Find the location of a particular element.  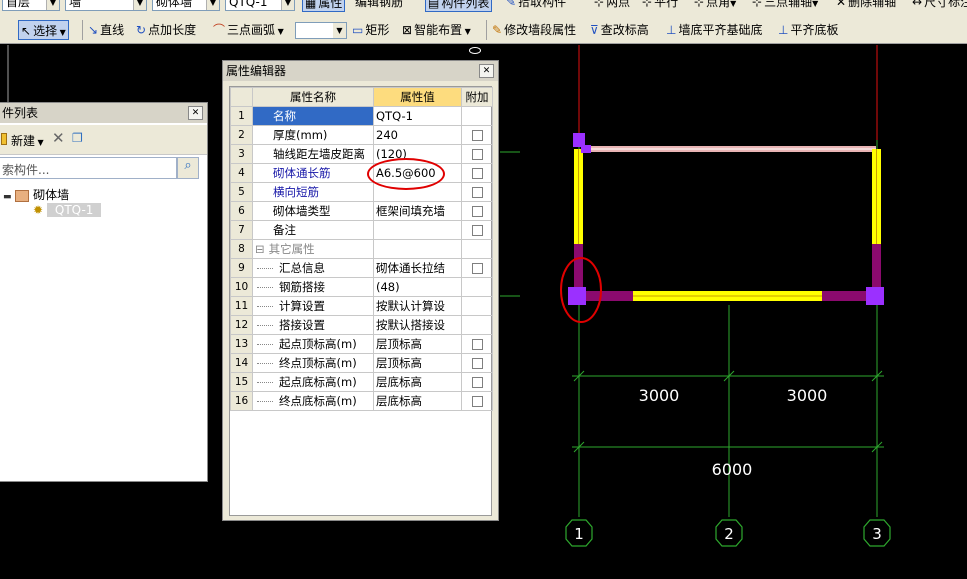

wall-left-purple is located at coordinates (578, 267).